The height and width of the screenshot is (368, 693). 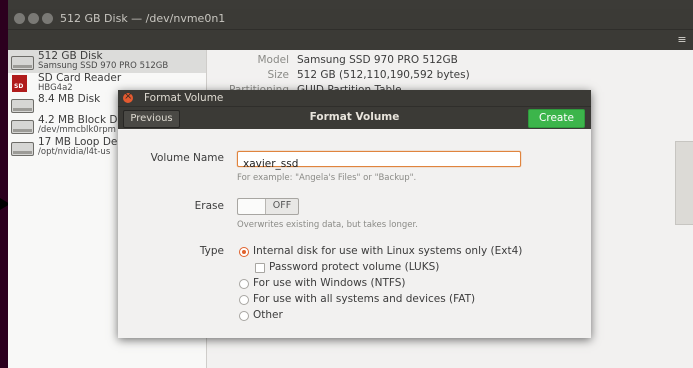 What do you see at coordinates (209, 206) in the screenshot?
I see `erase-label: Erase` at bounding box center [209, 206].